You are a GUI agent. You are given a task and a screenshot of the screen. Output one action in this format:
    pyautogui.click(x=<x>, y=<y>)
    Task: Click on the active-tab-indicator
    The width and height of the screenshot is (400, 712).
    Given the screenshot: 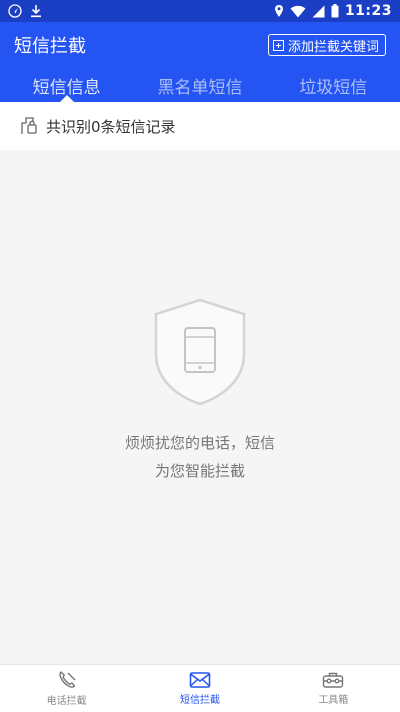 What is the action you would take?
    pyautogui.click(x=66, y=98)
    